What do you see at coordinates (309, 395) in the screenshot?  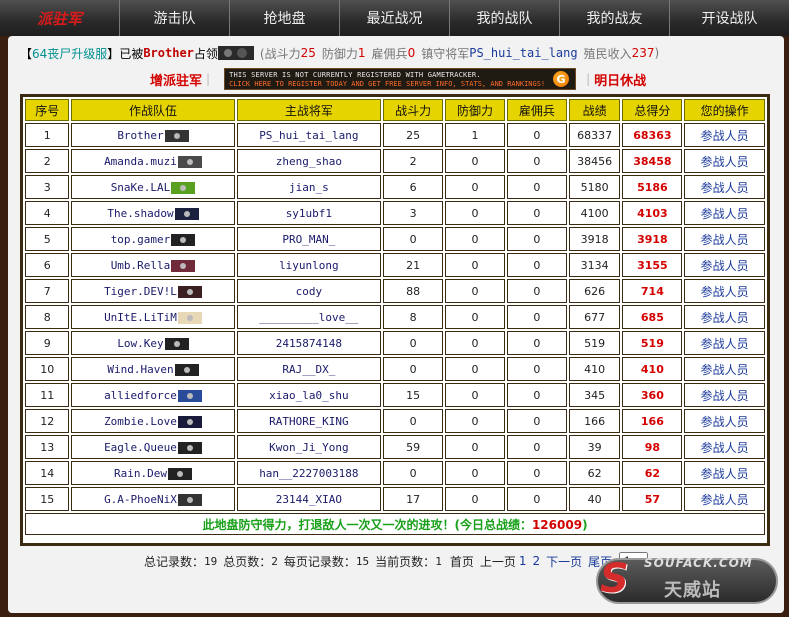 I see `row-general: xiao_la0_shu` at bounding box center [309, 395].